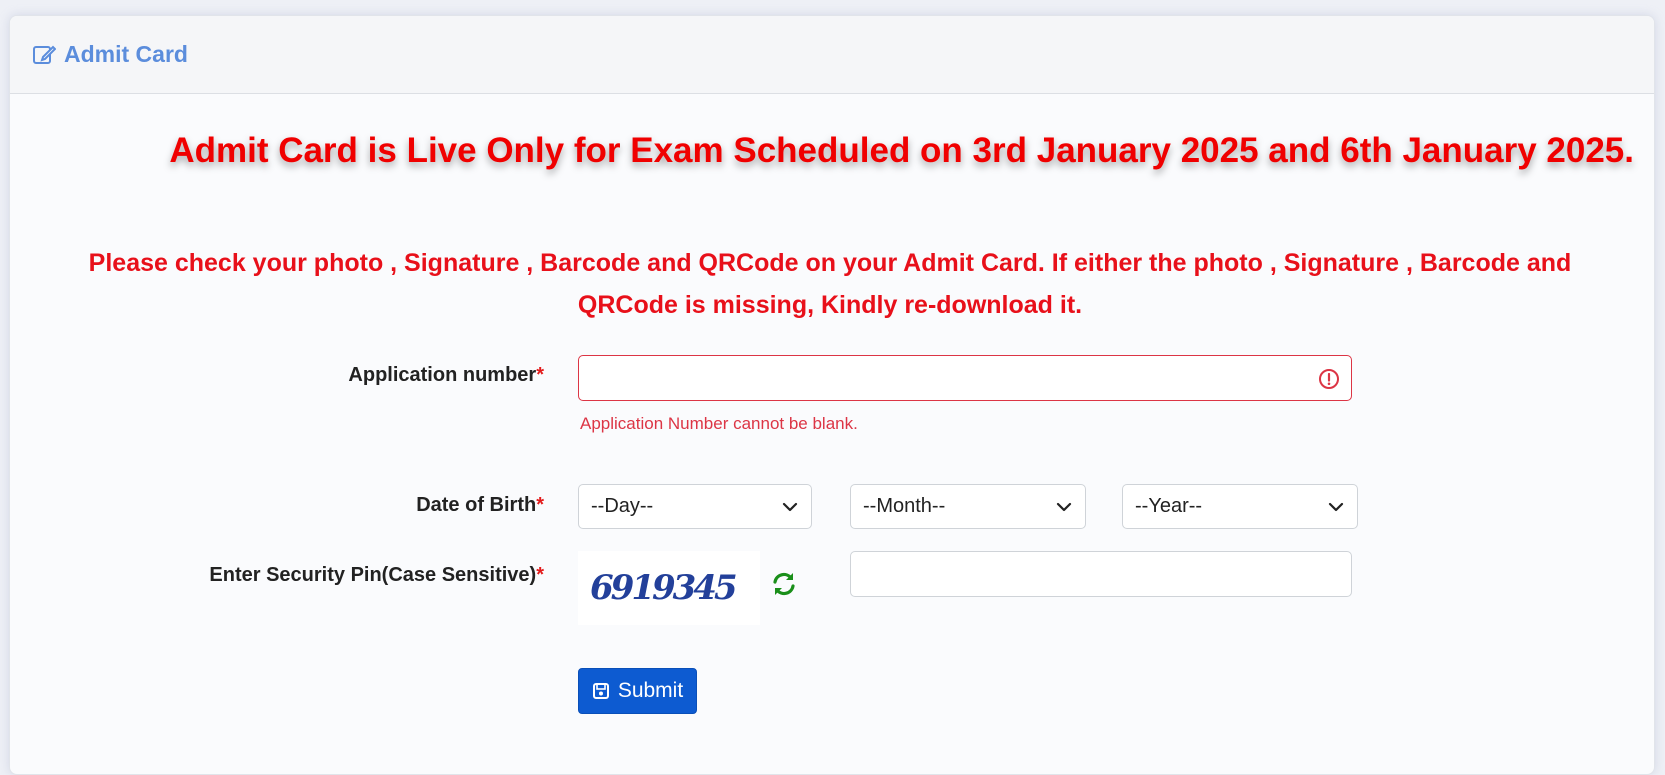 Image resolution: width=1665 pixels, height=775 pixels. I want to click on captcha-image: 6919345, so click(669, 588).